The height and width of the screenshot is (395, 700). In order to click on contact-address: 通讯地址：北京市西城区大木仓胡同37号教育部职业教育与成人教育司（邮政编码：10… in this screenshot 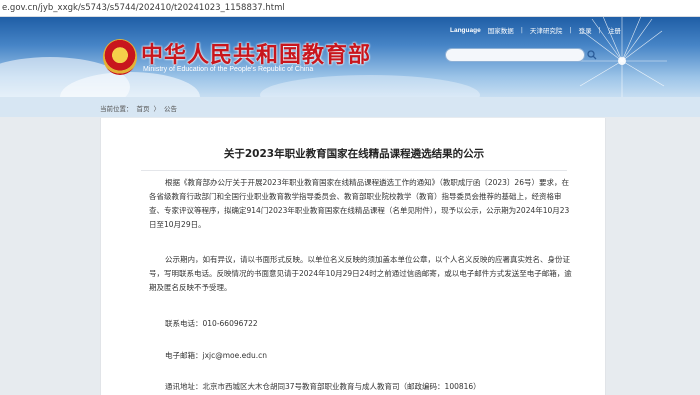, I will do `click(323, 386)`.